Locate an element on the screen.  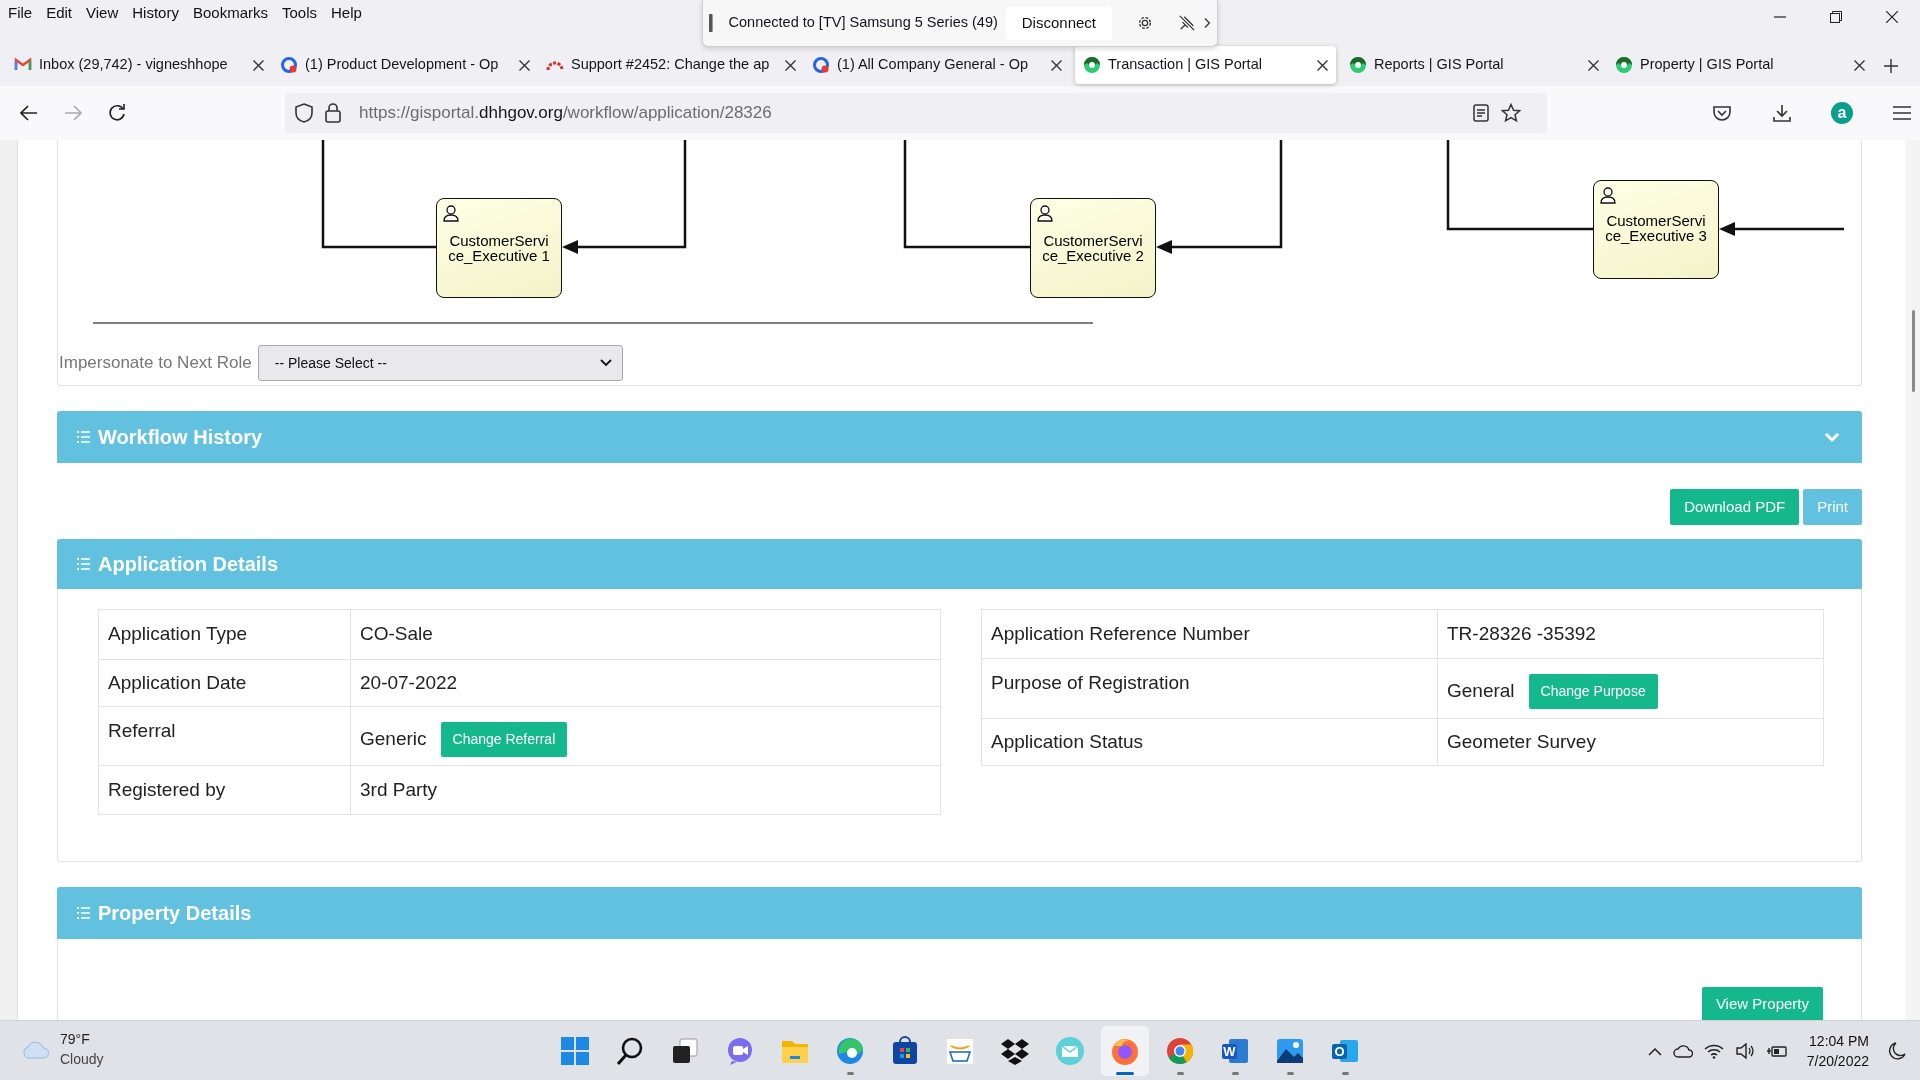
table-cell: Referral is located at coordinates (224, 736).